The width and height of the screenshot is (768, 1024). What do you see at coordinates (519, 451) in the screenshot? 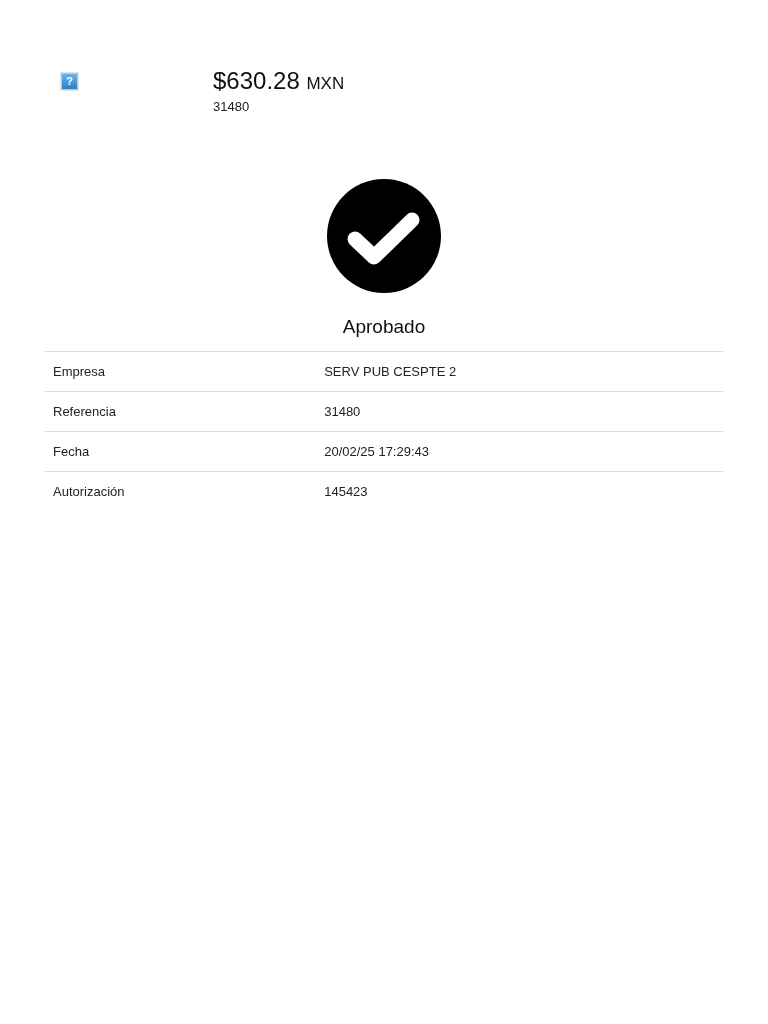
I see `detail-value: 20/02/25 17:29:43` at bounding box center [519, 451].